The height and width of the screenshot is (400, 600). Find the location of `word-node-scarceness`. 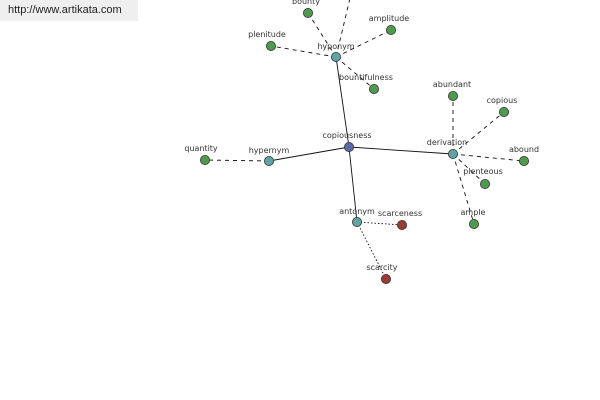

word-node-scarceness is located at coordinates (401, 224).